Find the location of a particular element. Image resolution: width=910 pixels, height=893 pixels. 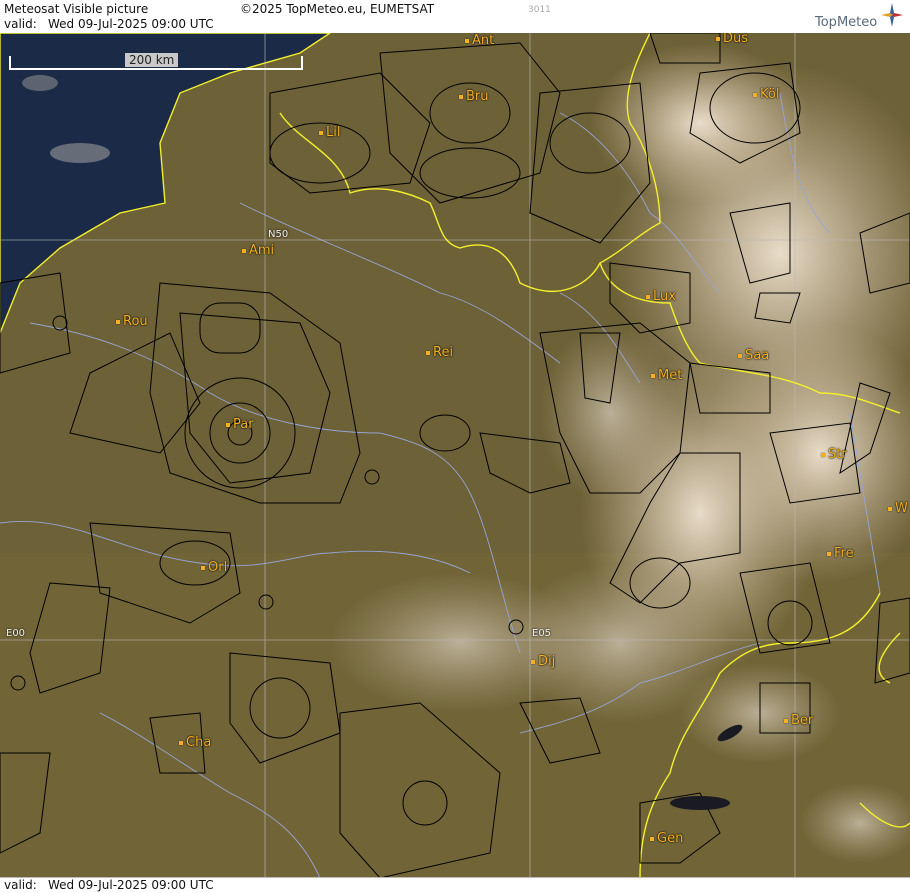

grid-label-e05: E05 is located at coordinates (542, 633).